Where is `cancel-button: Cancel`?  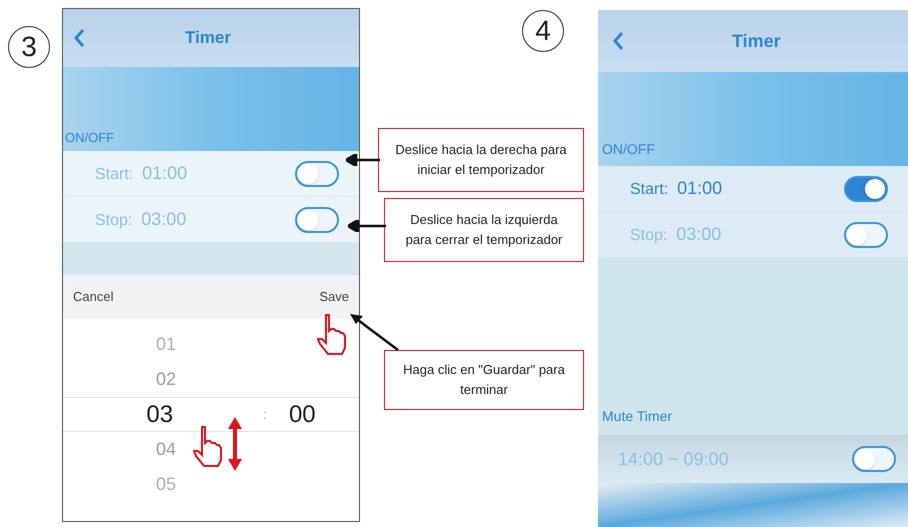
cancel-button: Cancel is located at coordinates (93, 297).